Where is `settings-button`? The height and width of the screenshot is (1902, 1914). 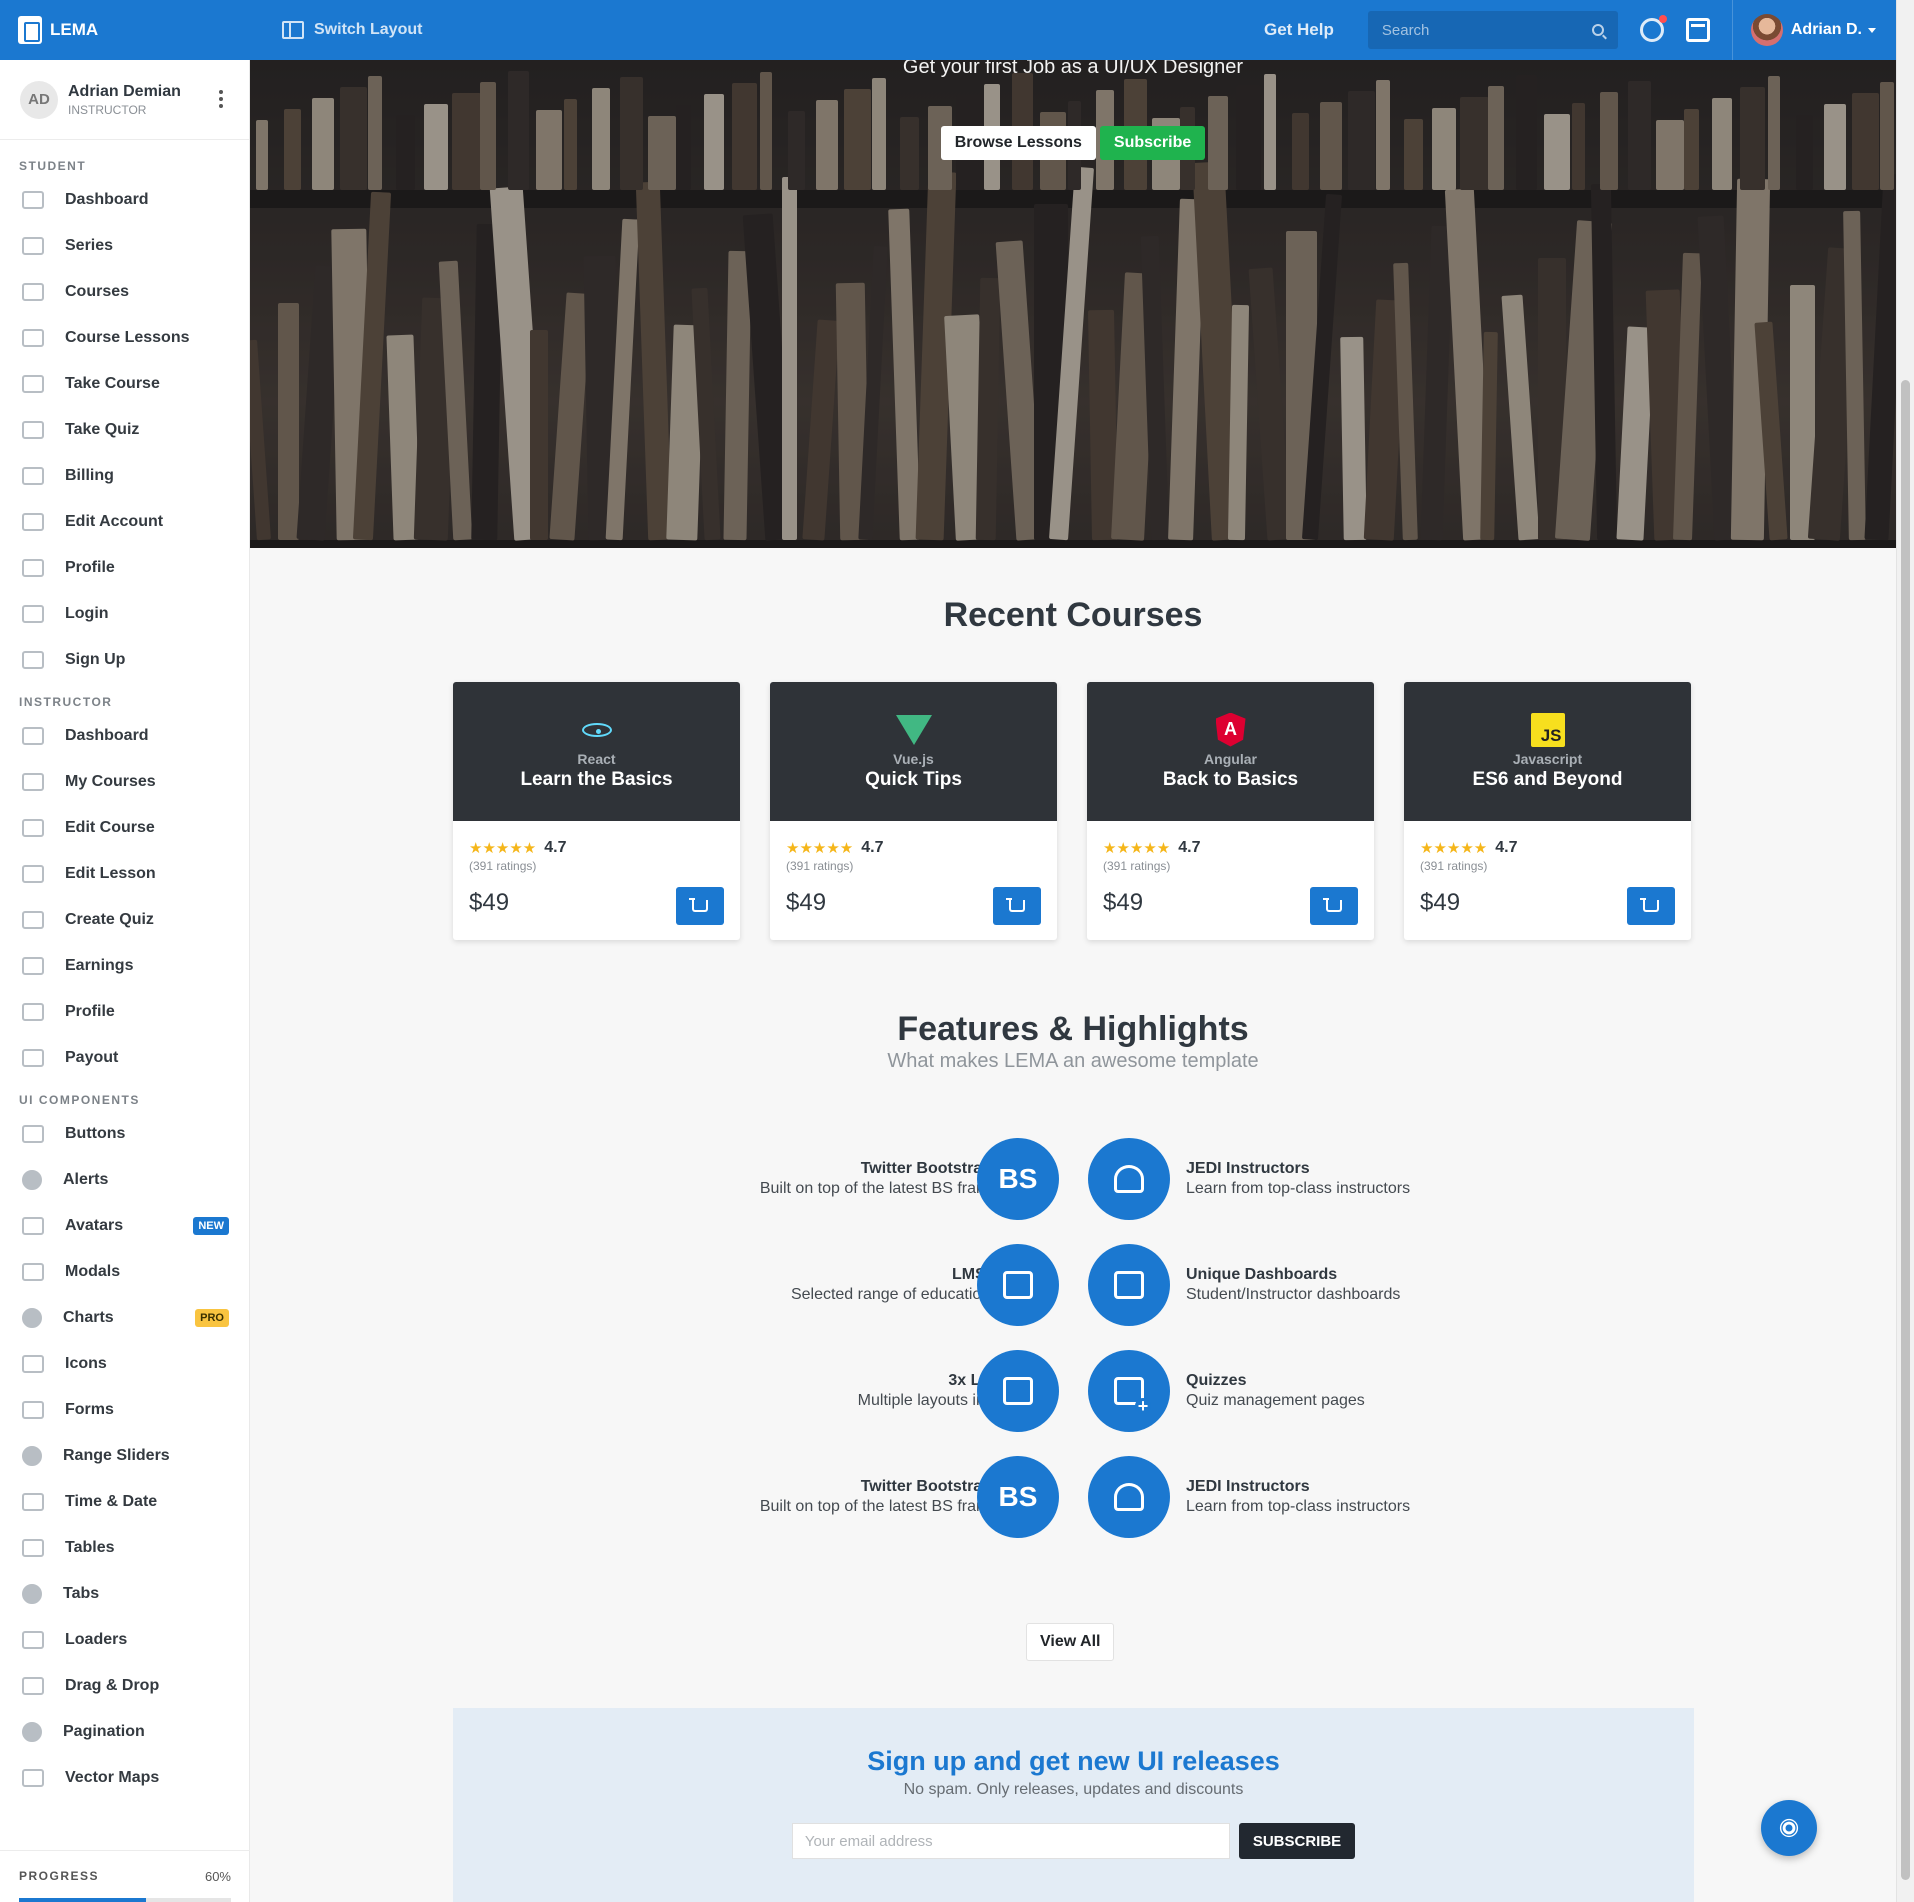
settings-button is located at coordinates (1789, 1828).